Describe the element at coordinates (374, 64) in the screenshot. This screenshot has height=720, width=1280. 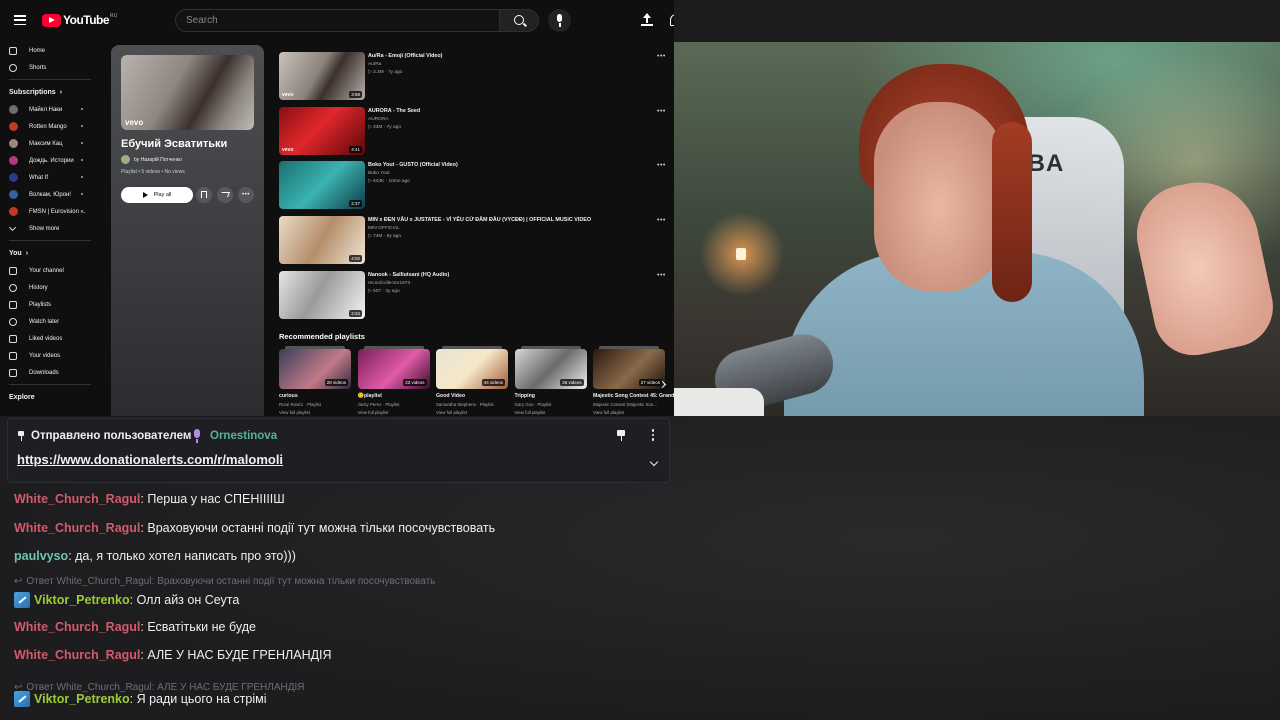
I see `video-channel: Au/Ra` at that location.